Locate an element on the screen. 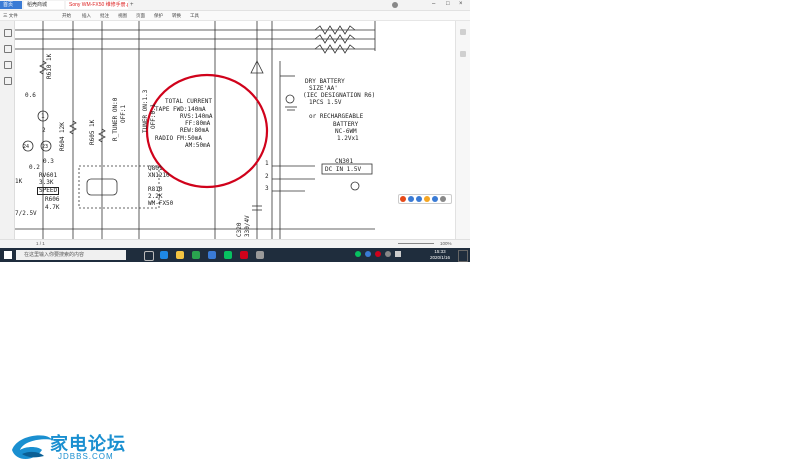 The width and height of the screenshot is (800, 468). panel-icon is located at coordinates (463, 32).